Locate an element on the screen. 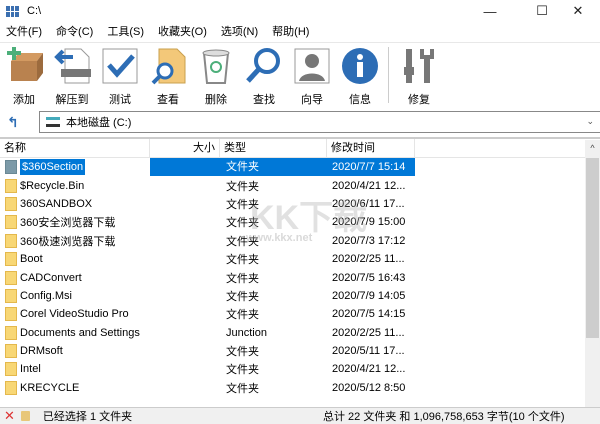 This screenshot has width=600, height=424. toolbar-button-repair: 修复 is located at coordinates (419, 76).